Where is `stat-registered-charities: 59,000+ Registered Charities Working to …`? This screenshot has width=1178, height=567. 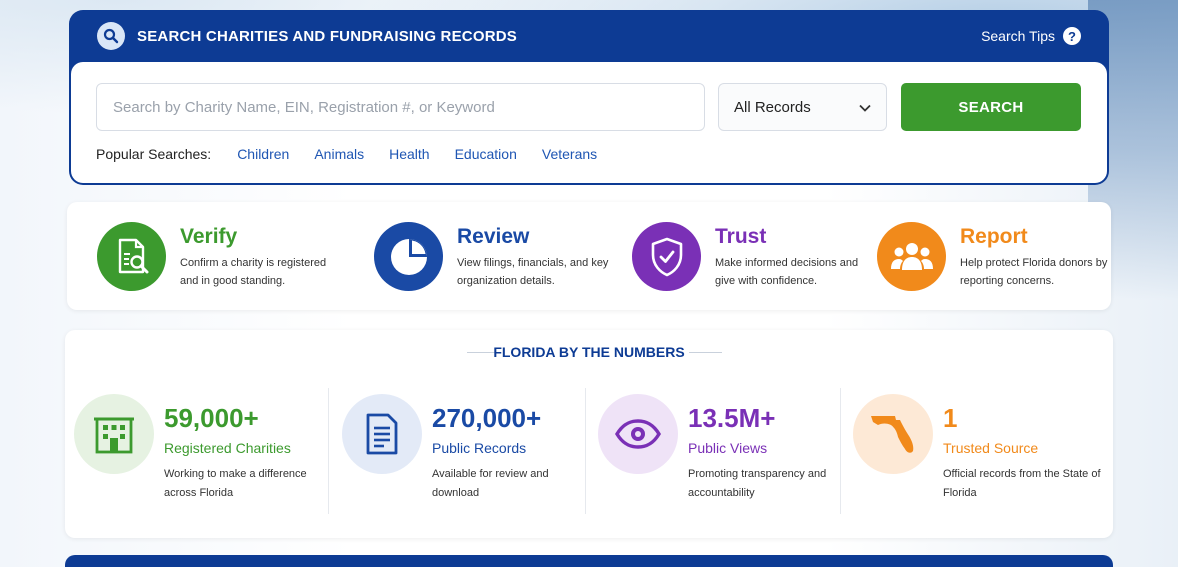 stat-registered-charities: 59,000+ Registered Charities Working to … is located at coordinates (199, 448).